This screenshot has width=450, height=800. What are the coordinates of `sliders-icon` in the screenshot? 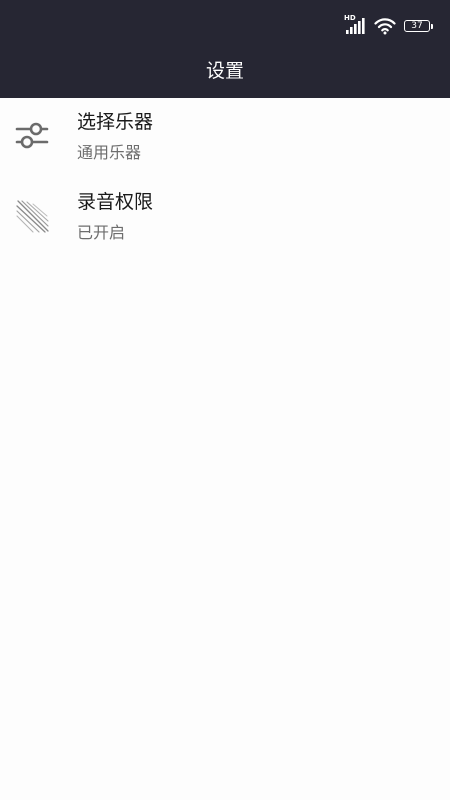 It's located at (32, 135).